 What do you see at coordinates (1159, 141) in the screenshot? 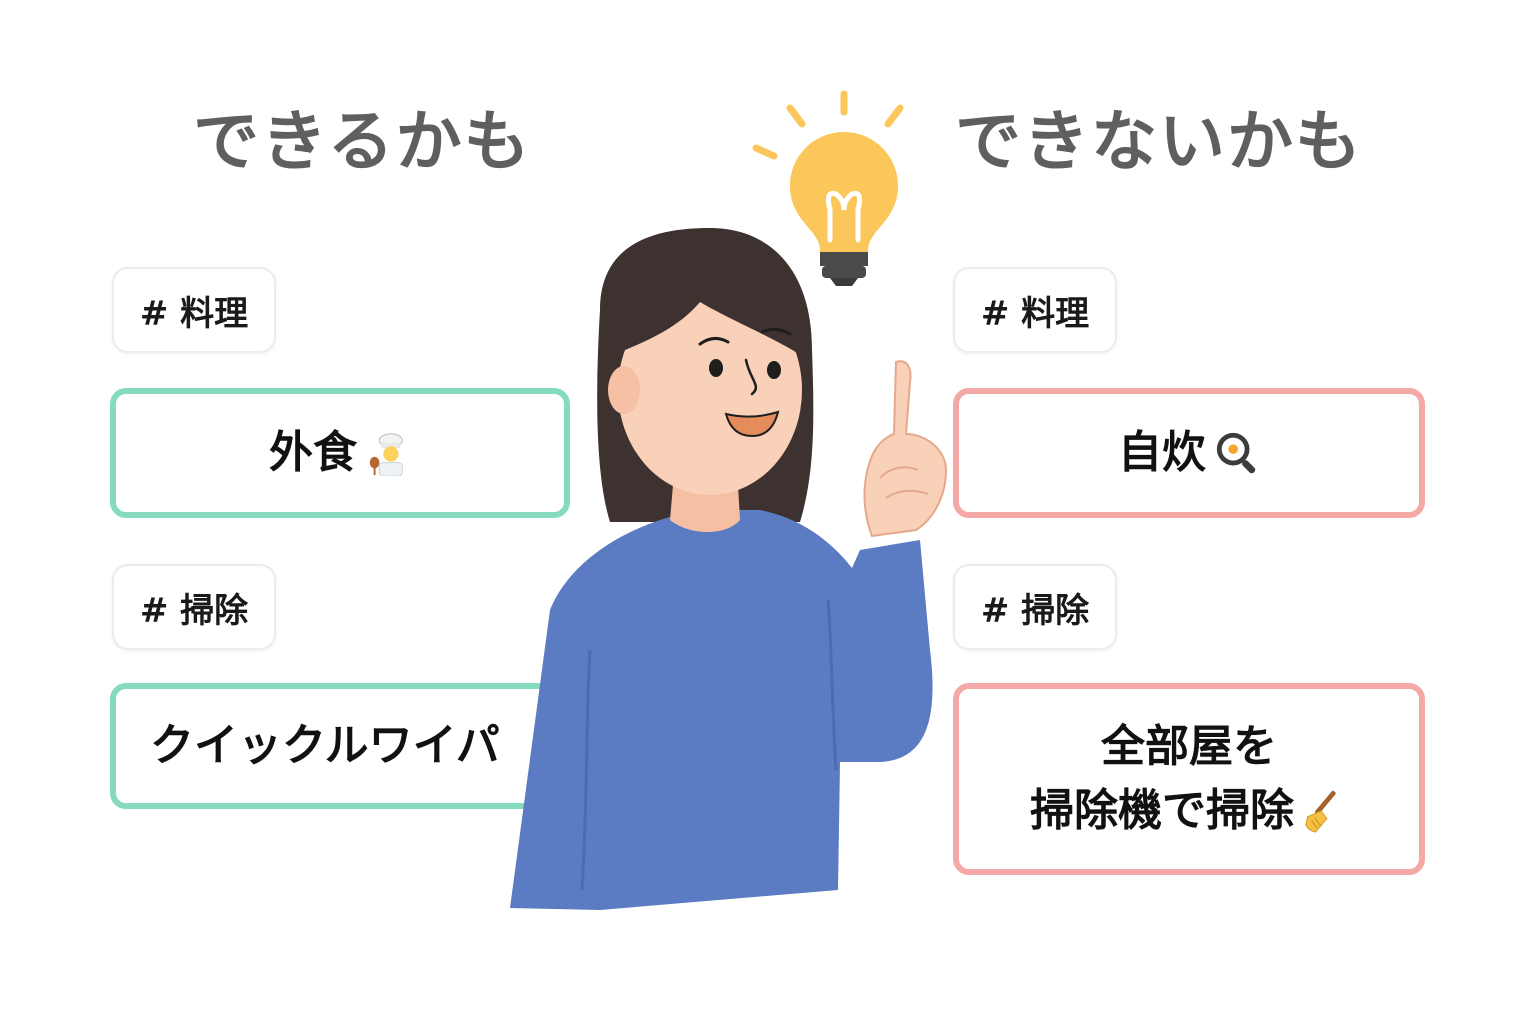
I see `heading-cannot-do: できないかも` at bounding box center [1159, 141].